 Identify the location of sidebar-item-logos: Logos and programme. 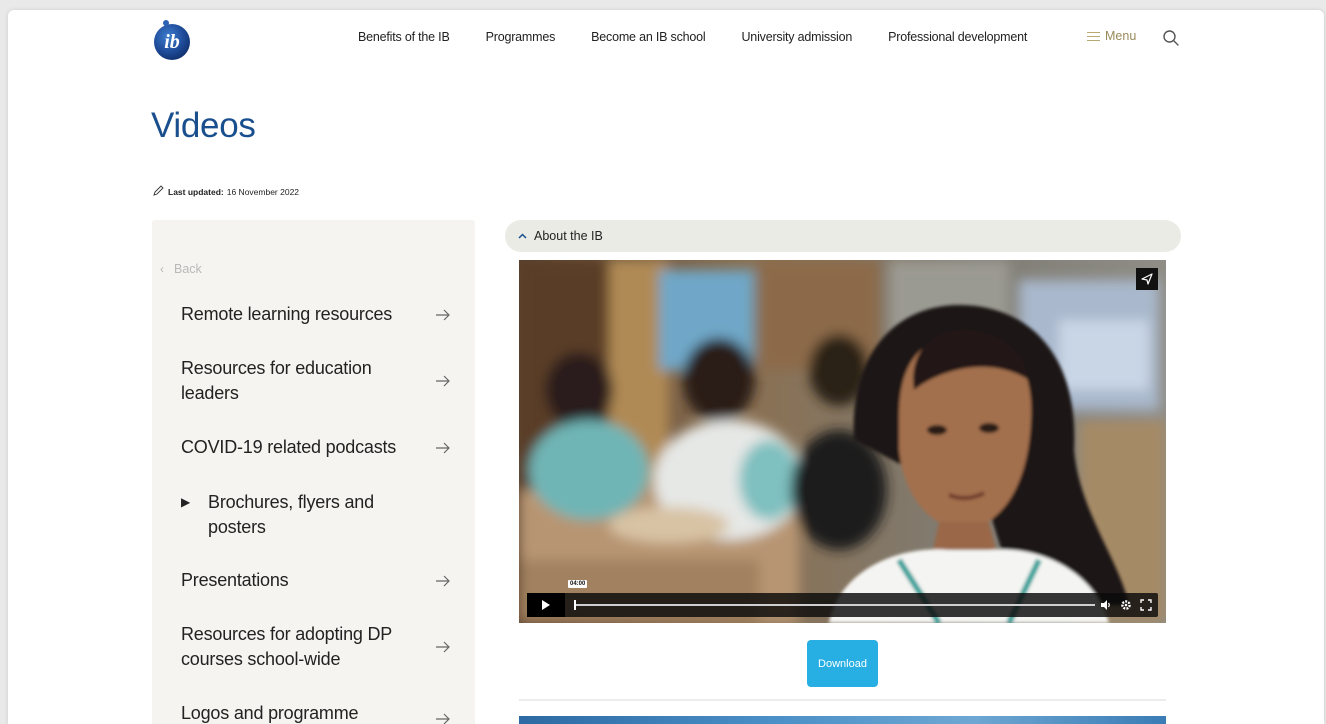
(316, 712).